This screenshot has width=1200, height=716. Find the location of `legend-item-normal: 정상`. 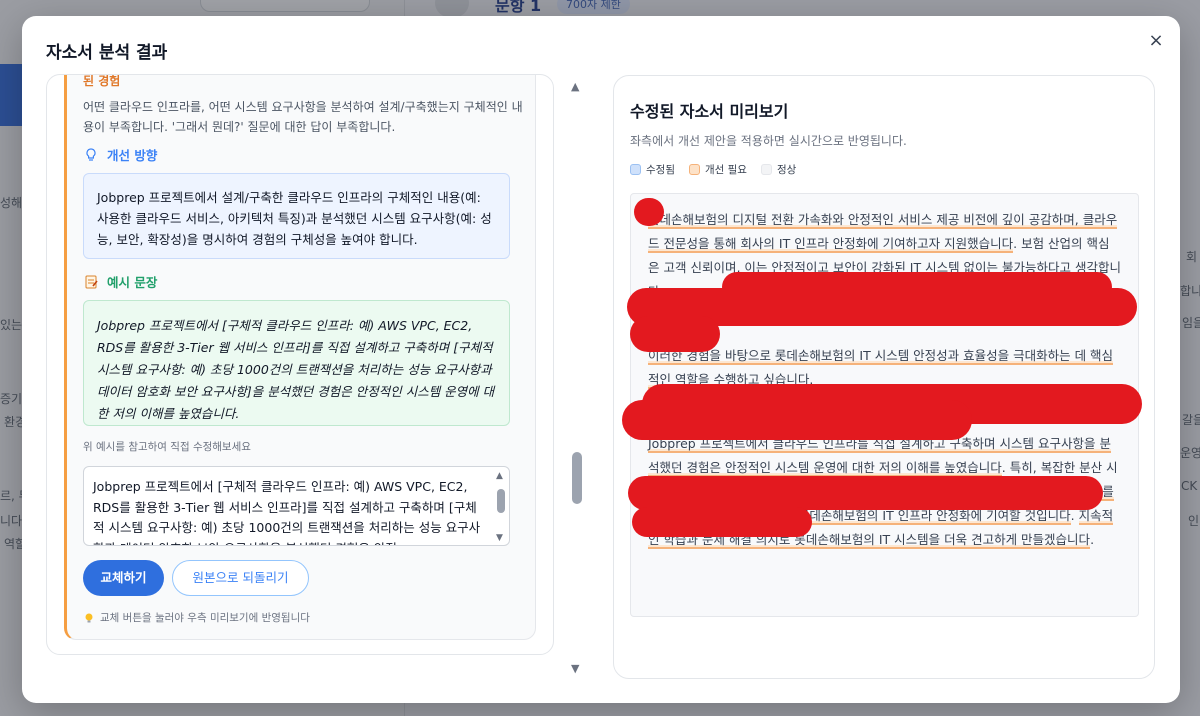

legend-item-normal: 정상 is located at coordinates (778, 169).